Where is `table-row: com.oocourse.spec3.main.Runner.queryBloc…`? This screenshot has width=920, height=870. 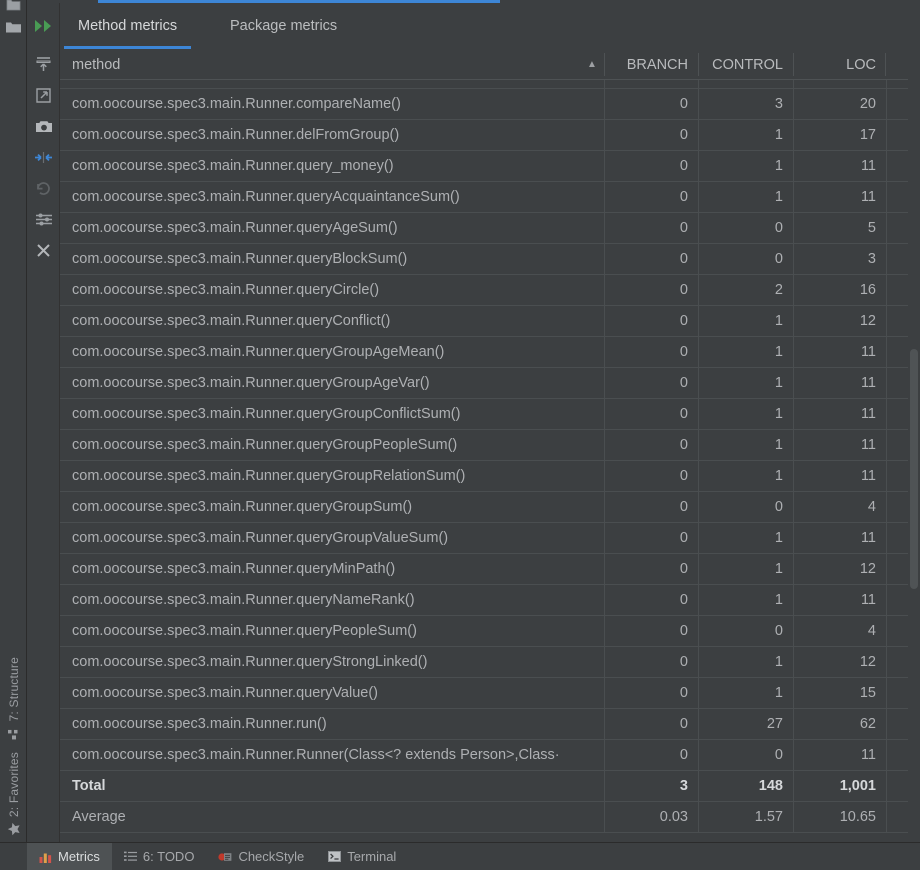
table-row: com.oocourse.spec3.main.Runner.queryBloc… is located at coordinates (490, 259).